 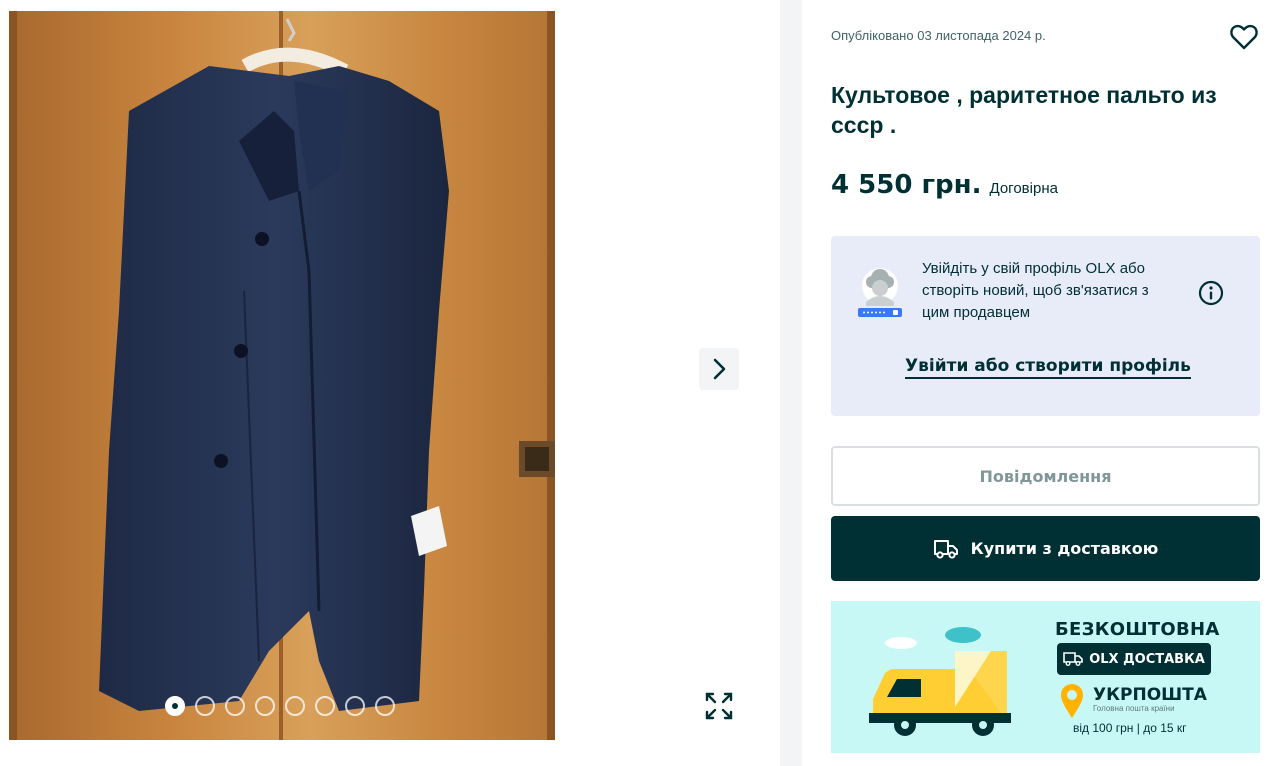 What do you see at coordinates (1048, 367) in the screenshot?
I see `login-or-register-link: Увійти або створити профіль` at bounding box center [1048, 367].